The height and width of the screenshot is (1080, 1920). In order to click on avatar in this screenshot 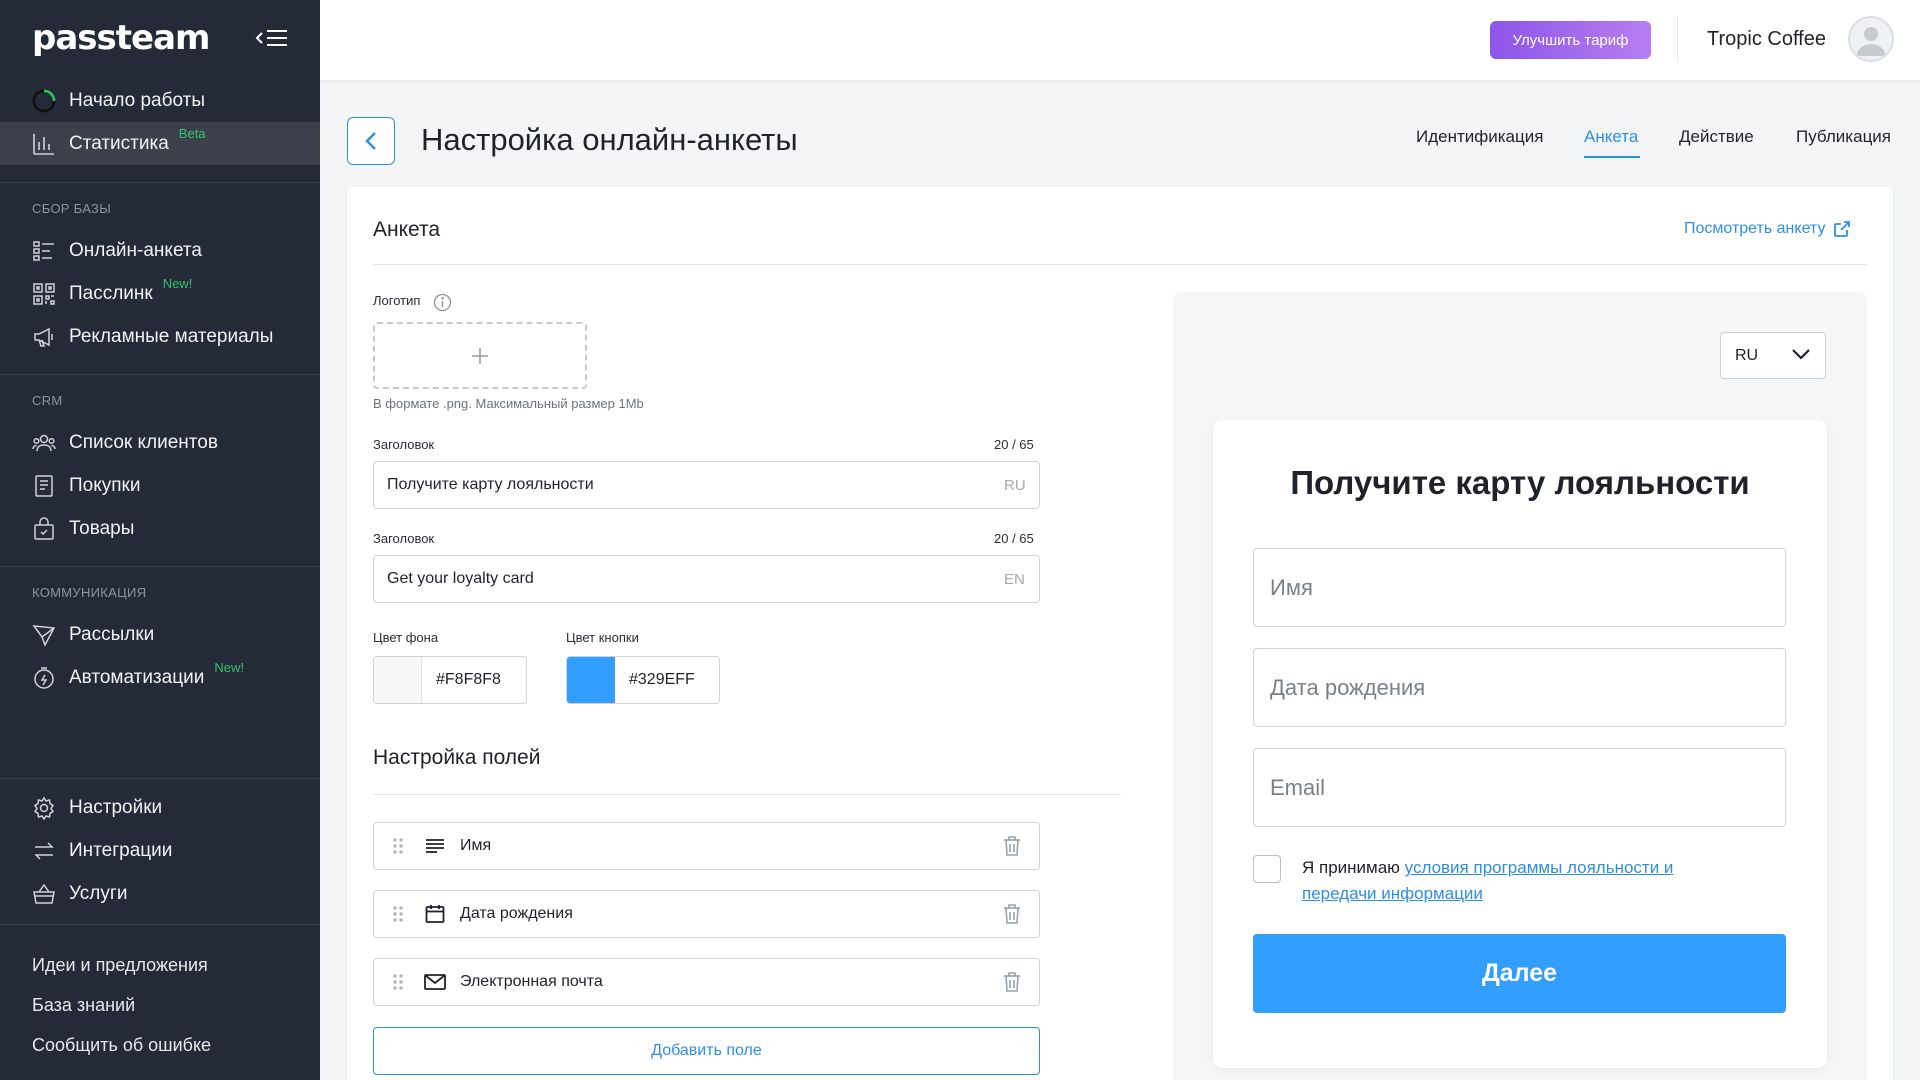, I will do `click(1871, 39)`.